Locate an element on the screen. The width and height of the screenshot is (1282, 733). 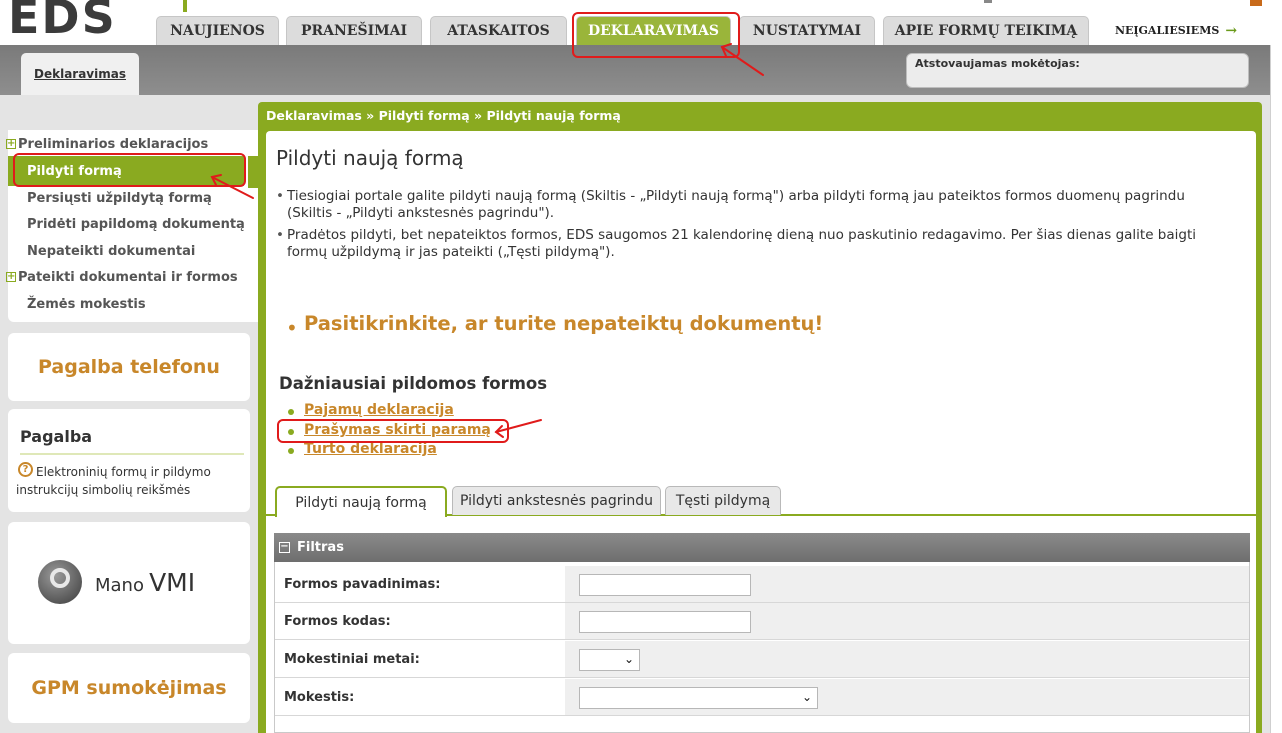
header-badge-icon is located at coordinates (1256, 3).